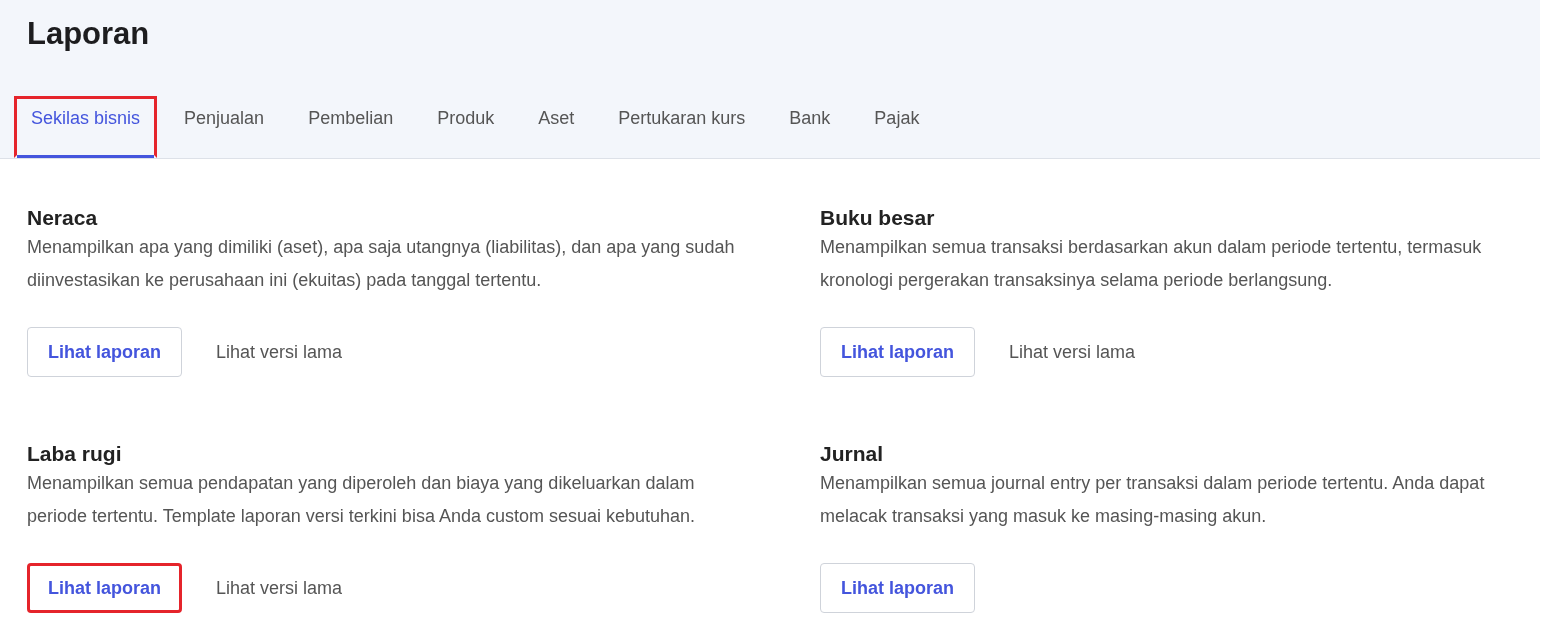 This screenshot has width=1550, height=643. What do you see at coordinates (897, 127) in the screenshot?
I see `tab: Pajak` at bounding box center [897, 127].